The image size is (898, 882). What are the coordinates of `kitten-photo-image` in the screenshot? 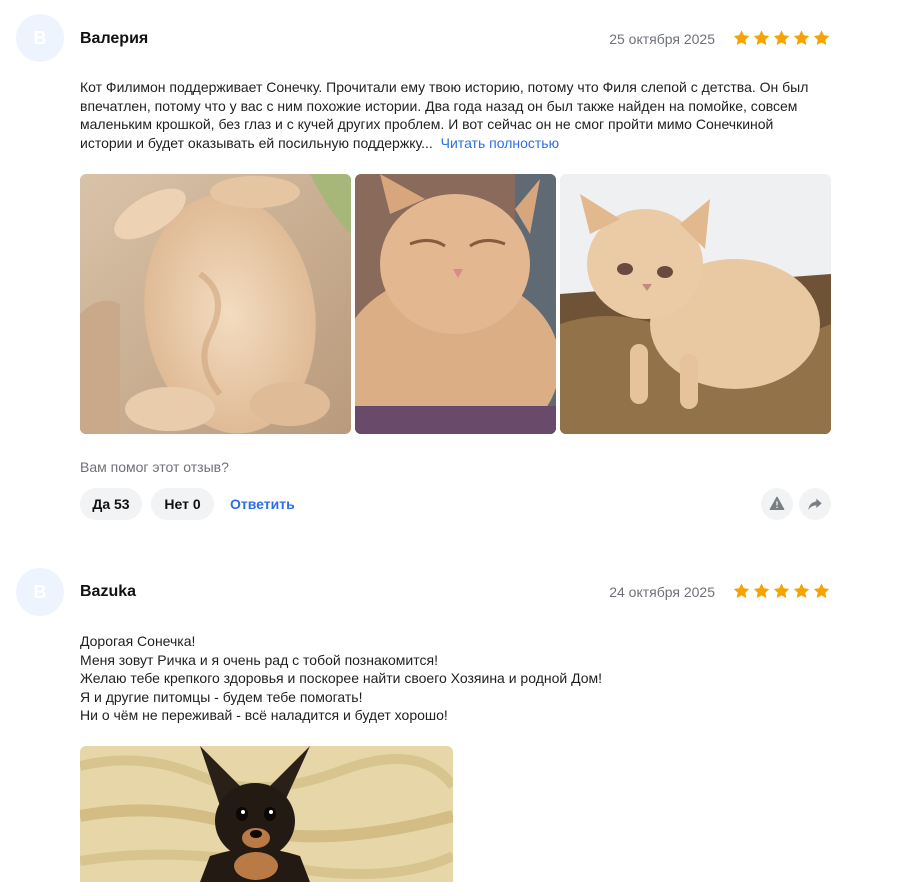 It's located at (695, 304).